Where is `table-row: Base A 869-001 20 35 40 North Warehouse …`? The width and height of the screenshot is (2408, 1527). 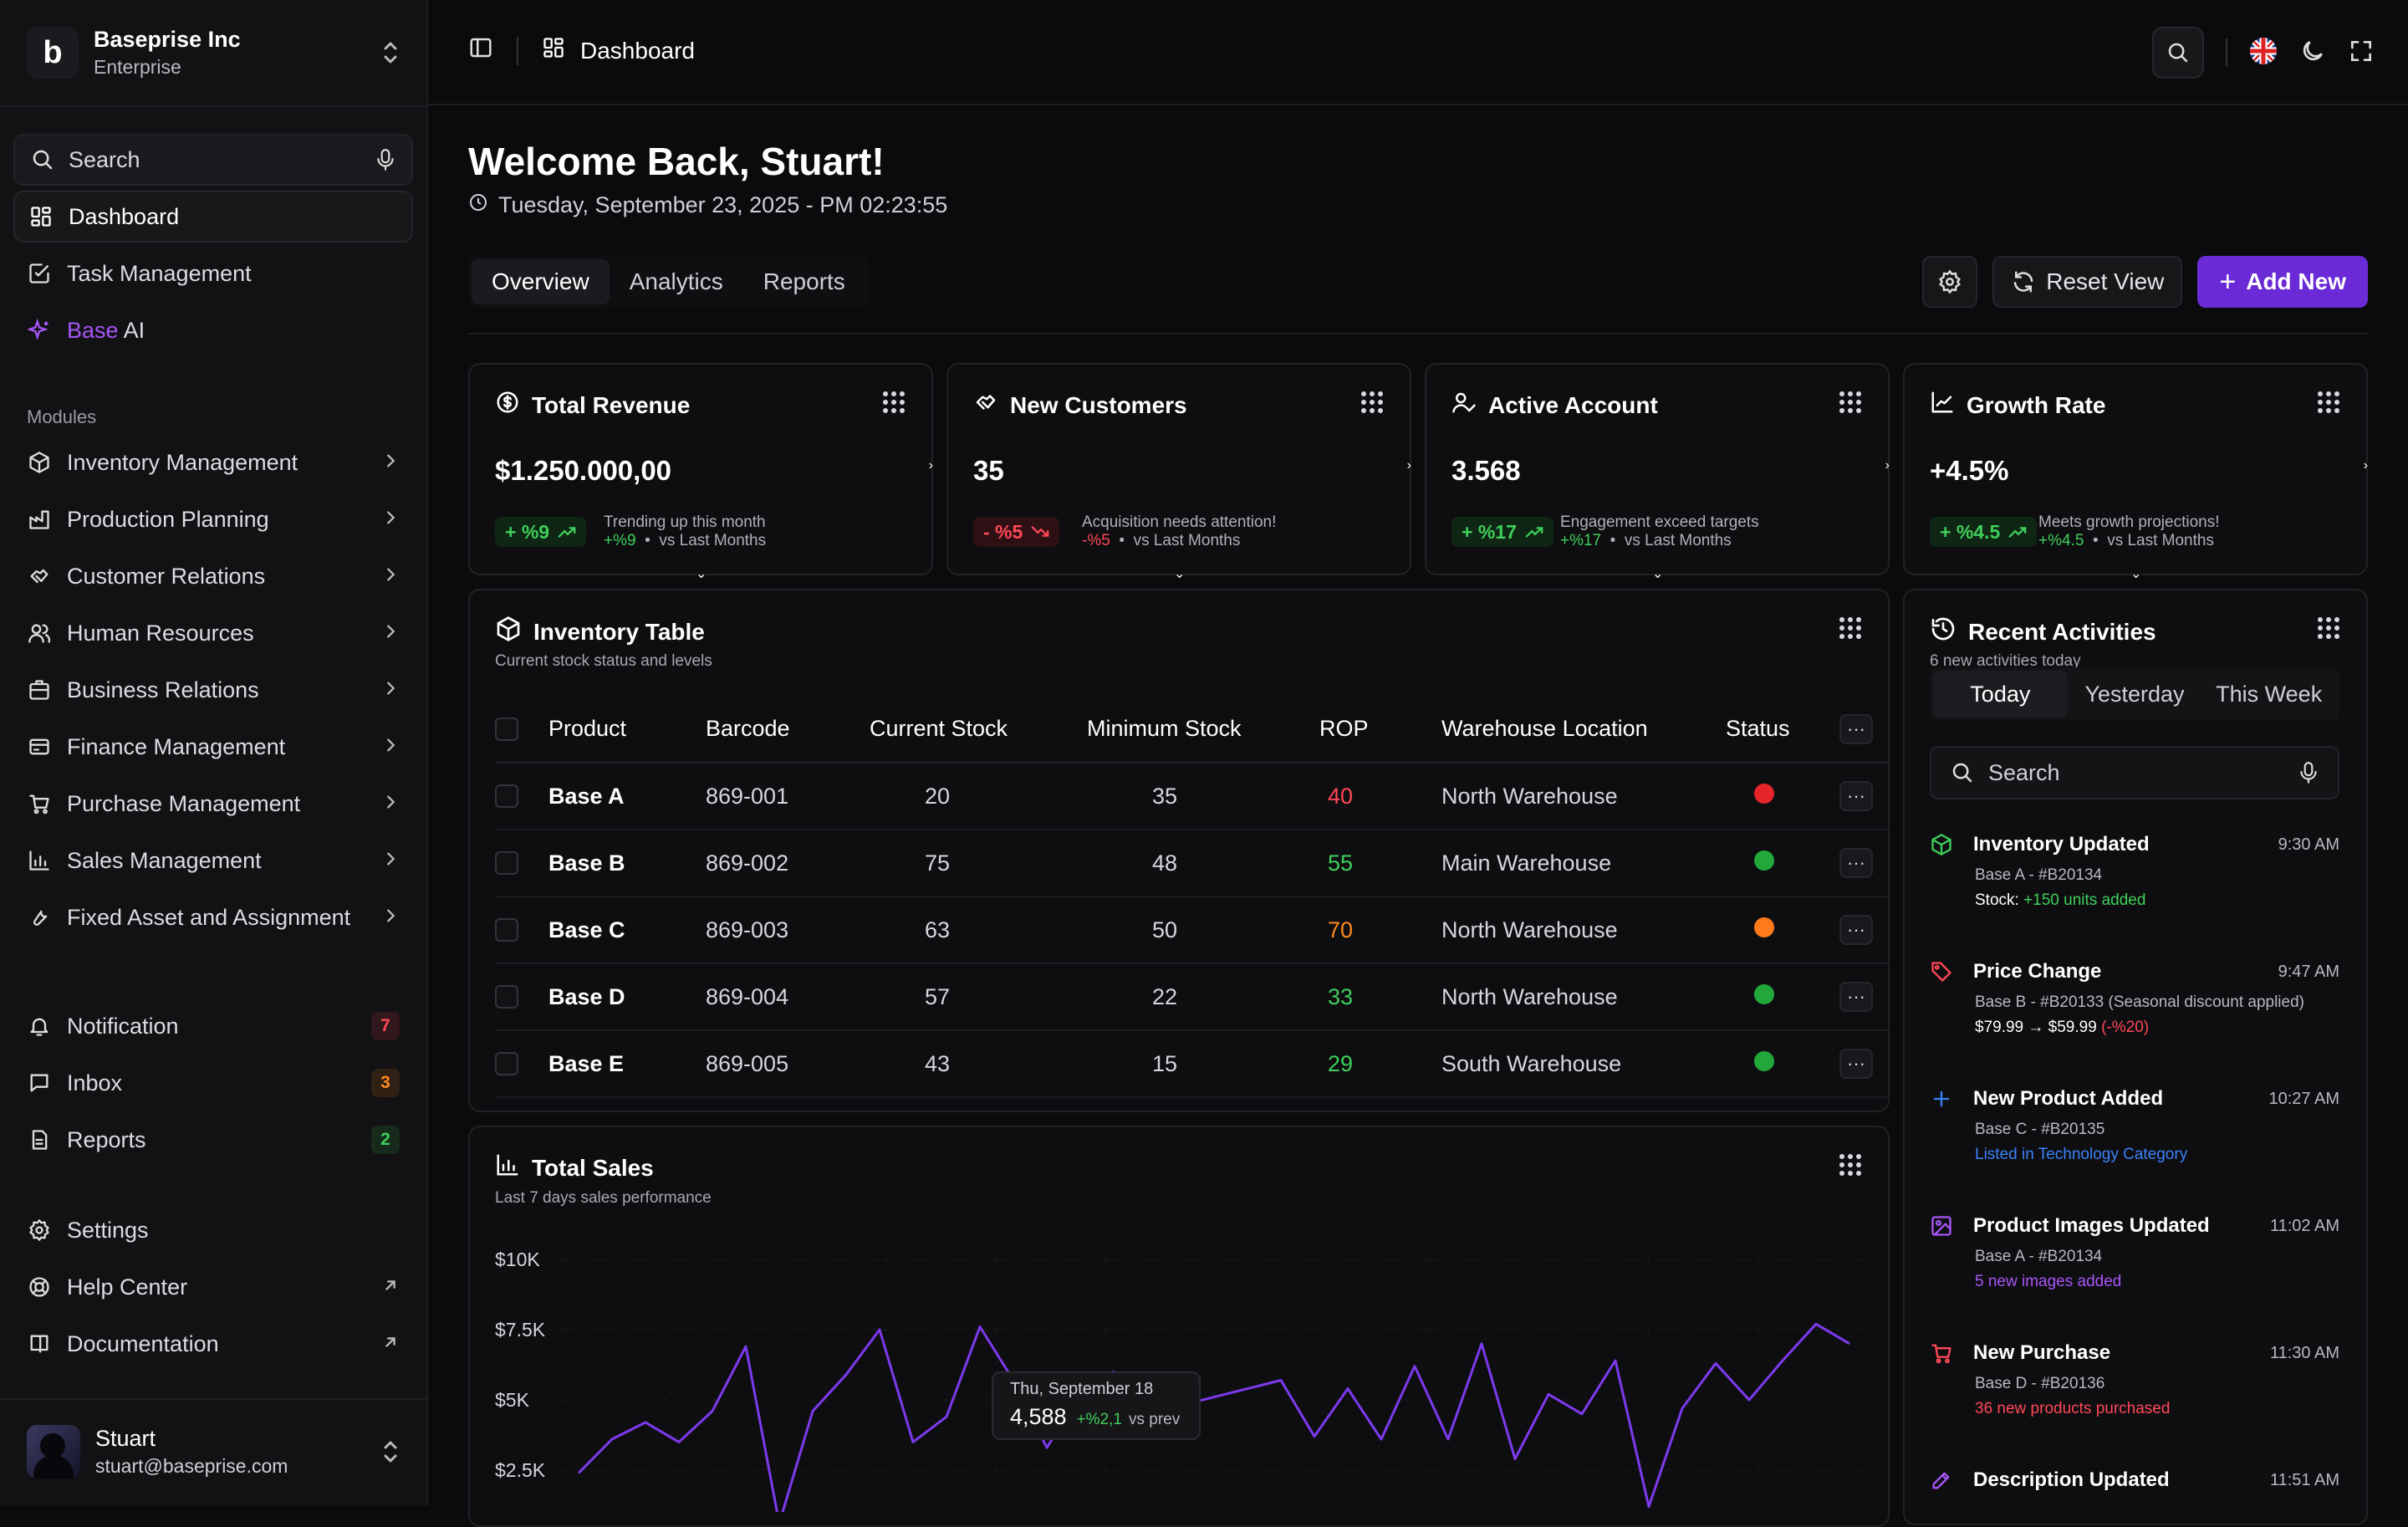 table-row: Base A 869-001 20 35 40 North Warehouse … is located at coordinates (1193, 797).